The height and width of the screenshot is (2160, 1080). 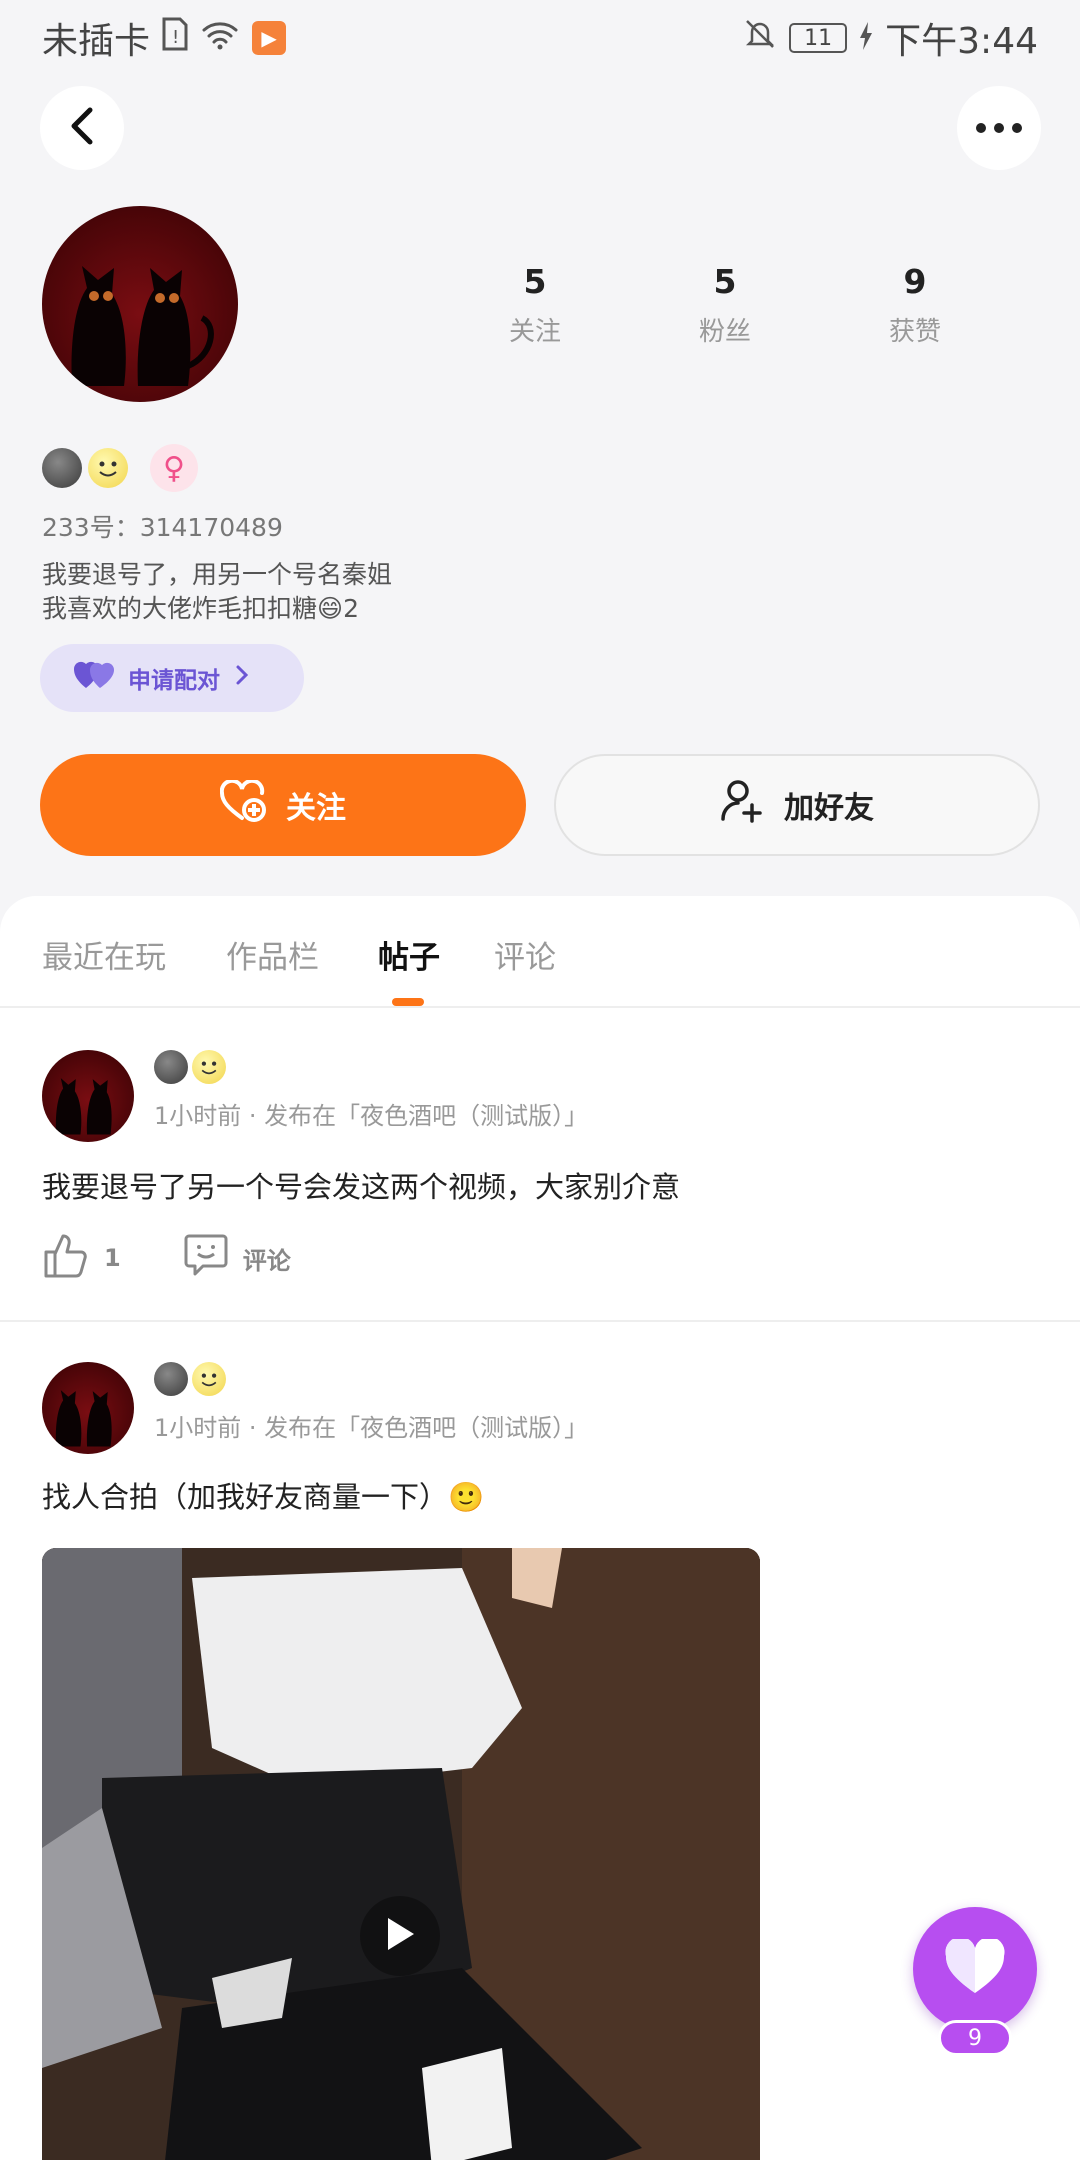 I want to click on status-bar-right: 11 下午3:44, so click(x=890, y=38).